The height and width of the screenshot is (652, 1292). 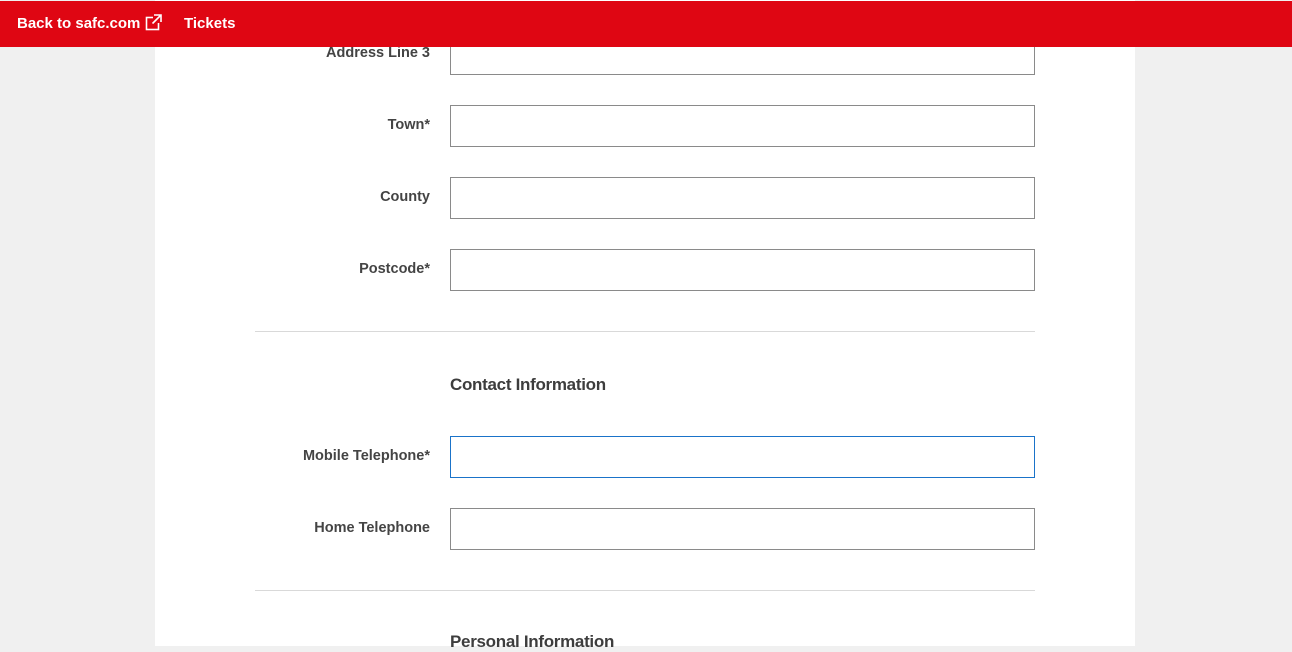 I want to click on postcode-label: Postcode*, so click(x=394, y=269).